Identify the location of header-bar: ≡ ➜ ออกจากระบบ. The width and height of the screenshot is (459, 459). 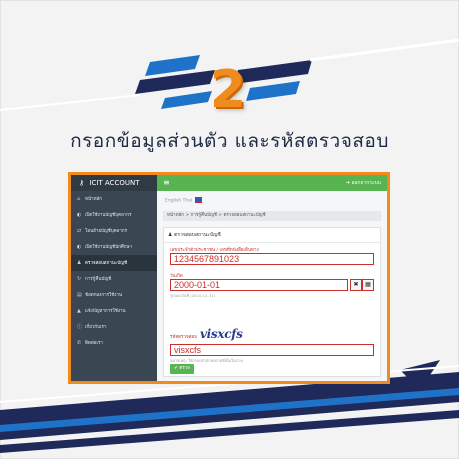
(272, 183).